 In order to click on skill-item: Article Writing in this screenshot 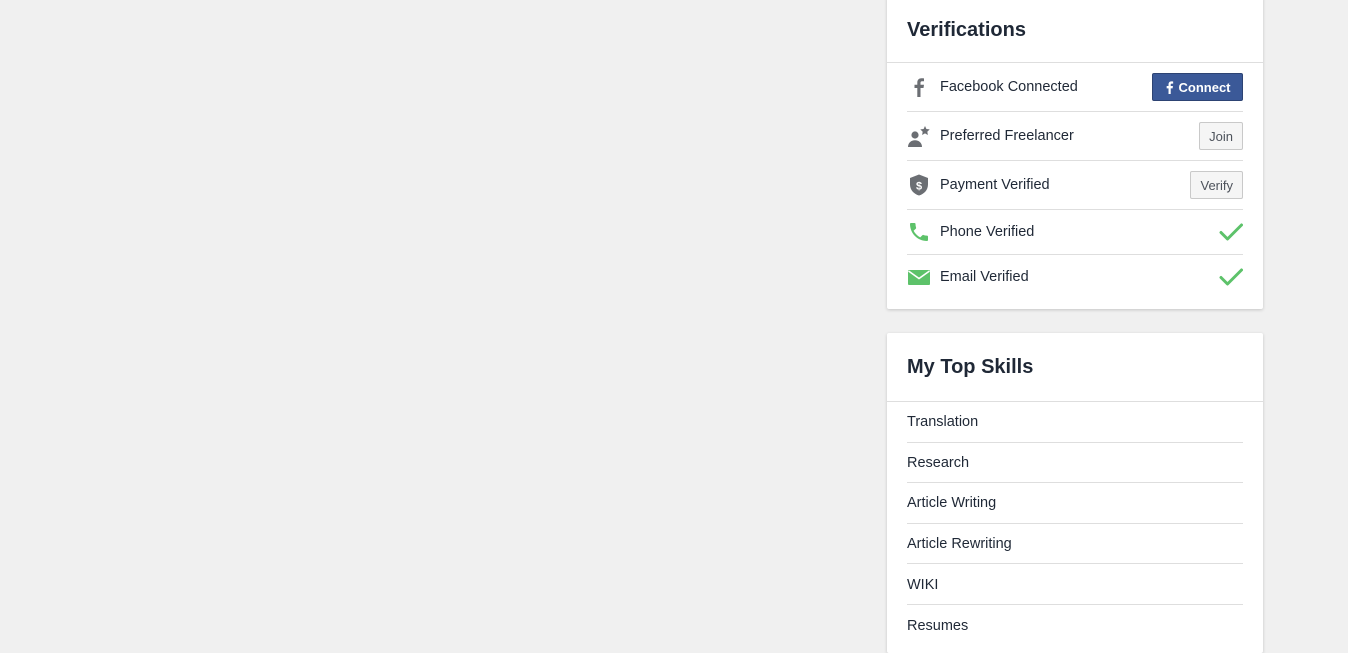, I will do `click(1075, 503)`.